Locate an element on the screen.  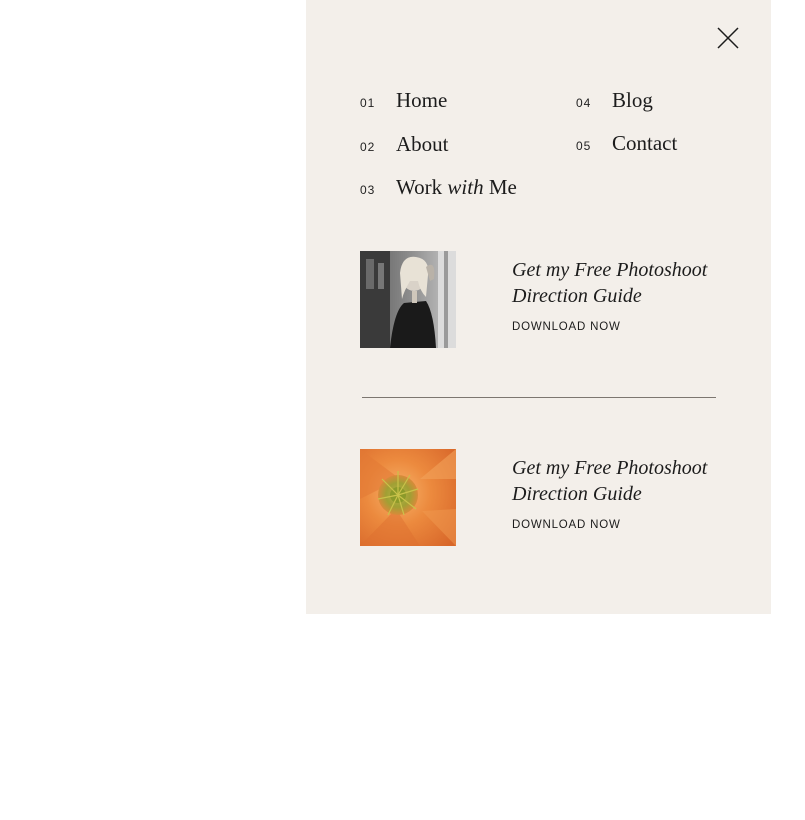
nav-item-work-with-me: 03 Work with Me is located at coordinates (438, 187).